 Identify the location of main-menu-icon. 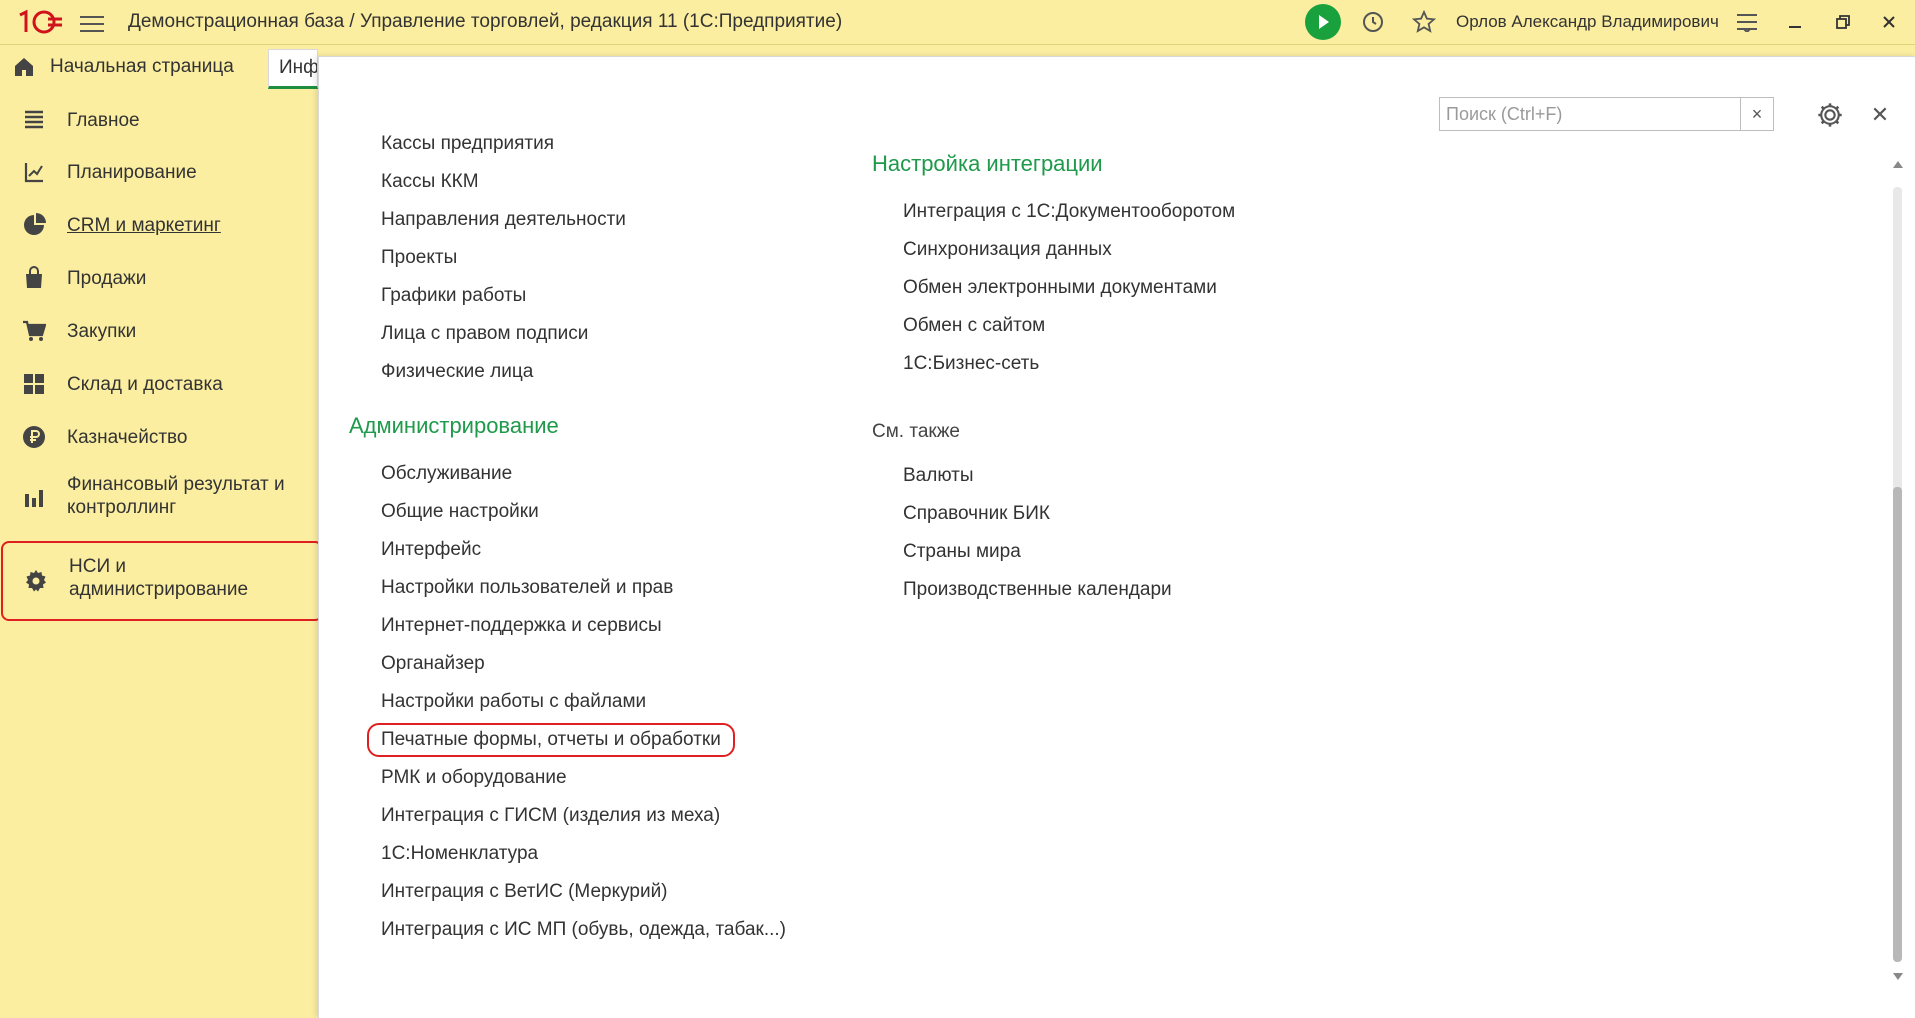
(92, 22).